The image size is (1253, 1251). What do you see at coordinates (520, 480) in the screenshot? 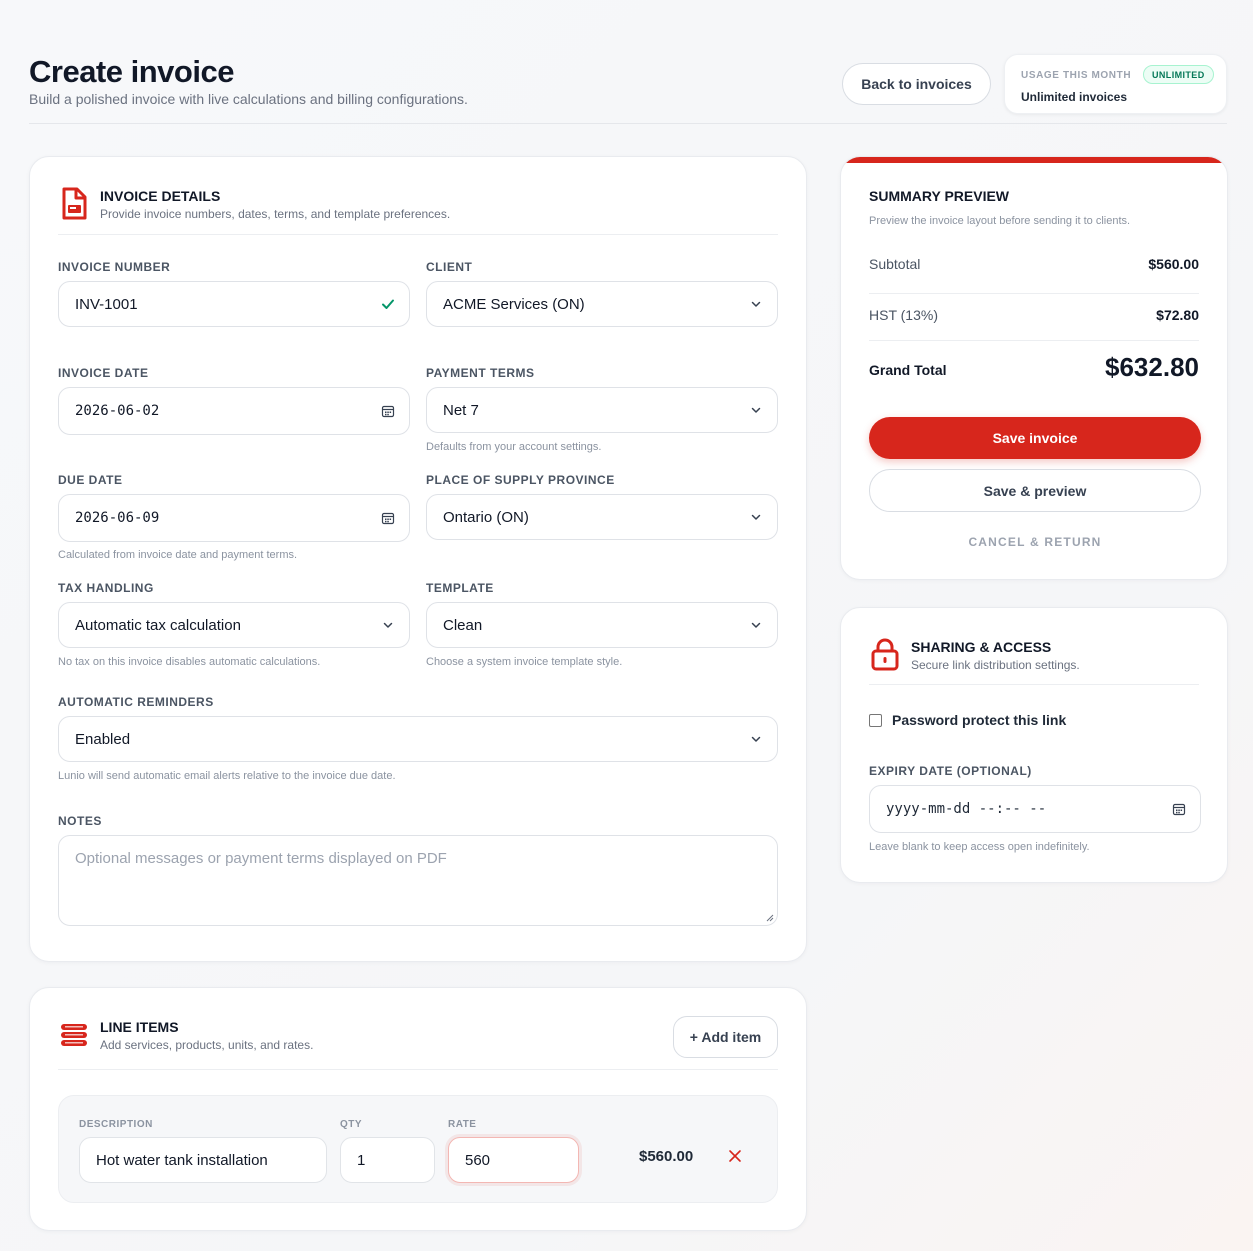
I see `province-label: PLACE OF SUPPLY PROVINCE` at bounding box center [520, 480].